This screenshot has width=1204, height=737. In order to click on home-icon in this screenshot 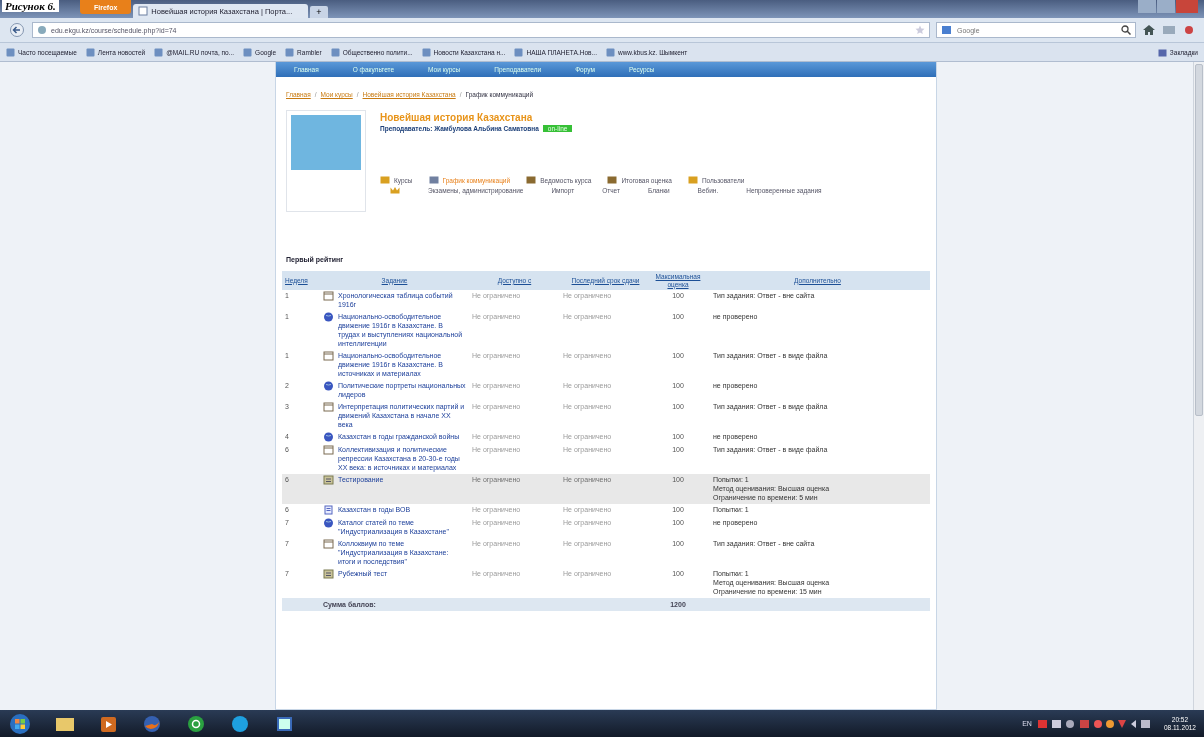, I will do `click(1149, 30)`.